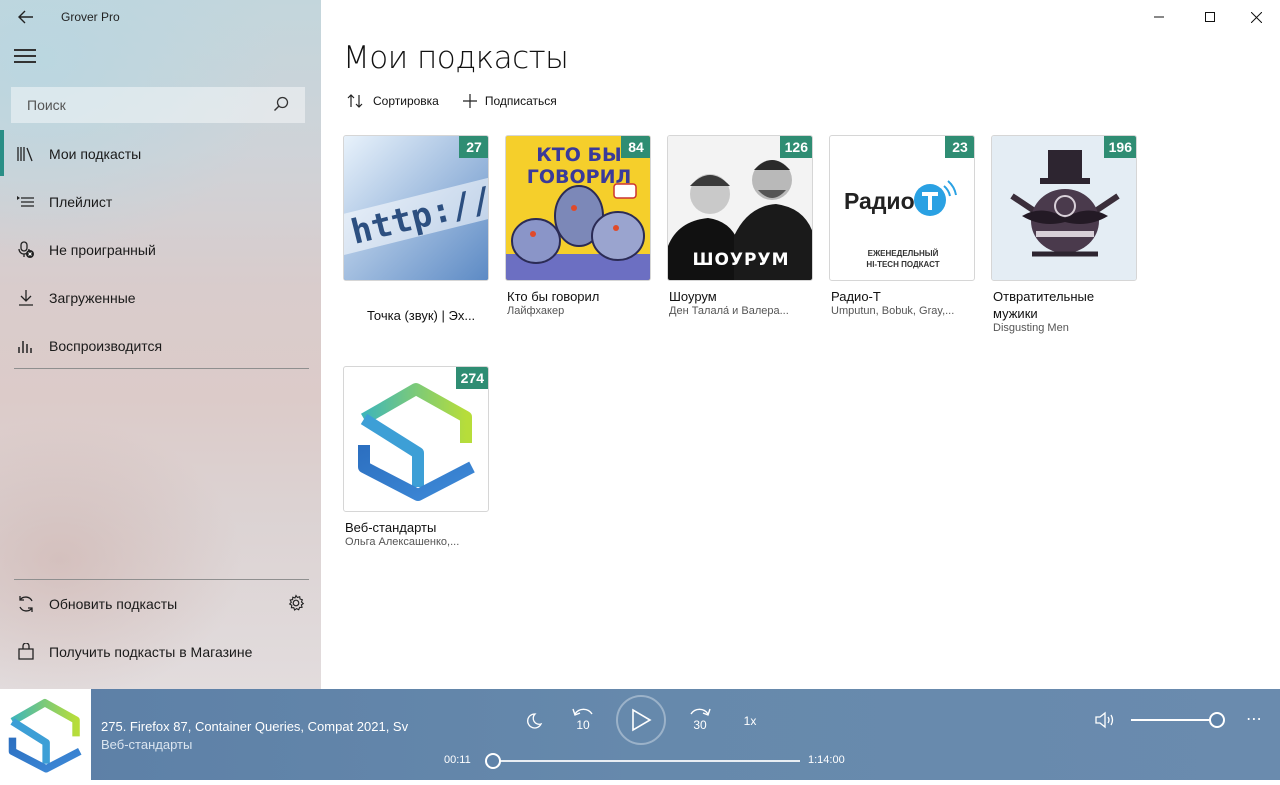  What do you see at coordinates (473, 147) in the screenshot?
I see `episode-count-badge: 27` at bounding box center [473, 147].